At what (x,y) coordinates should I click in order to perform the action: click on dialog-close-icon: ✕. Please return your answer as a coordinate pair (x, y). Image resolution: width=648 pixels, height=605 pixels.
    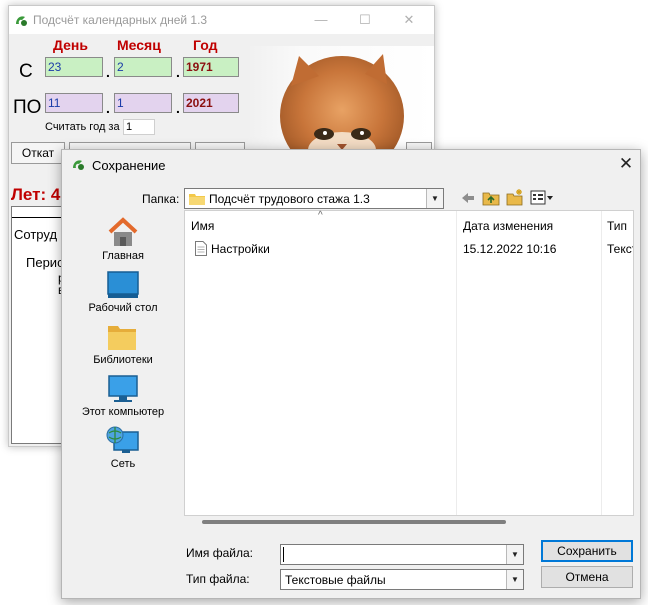
    Looking at the image, I should click on (626, 164).